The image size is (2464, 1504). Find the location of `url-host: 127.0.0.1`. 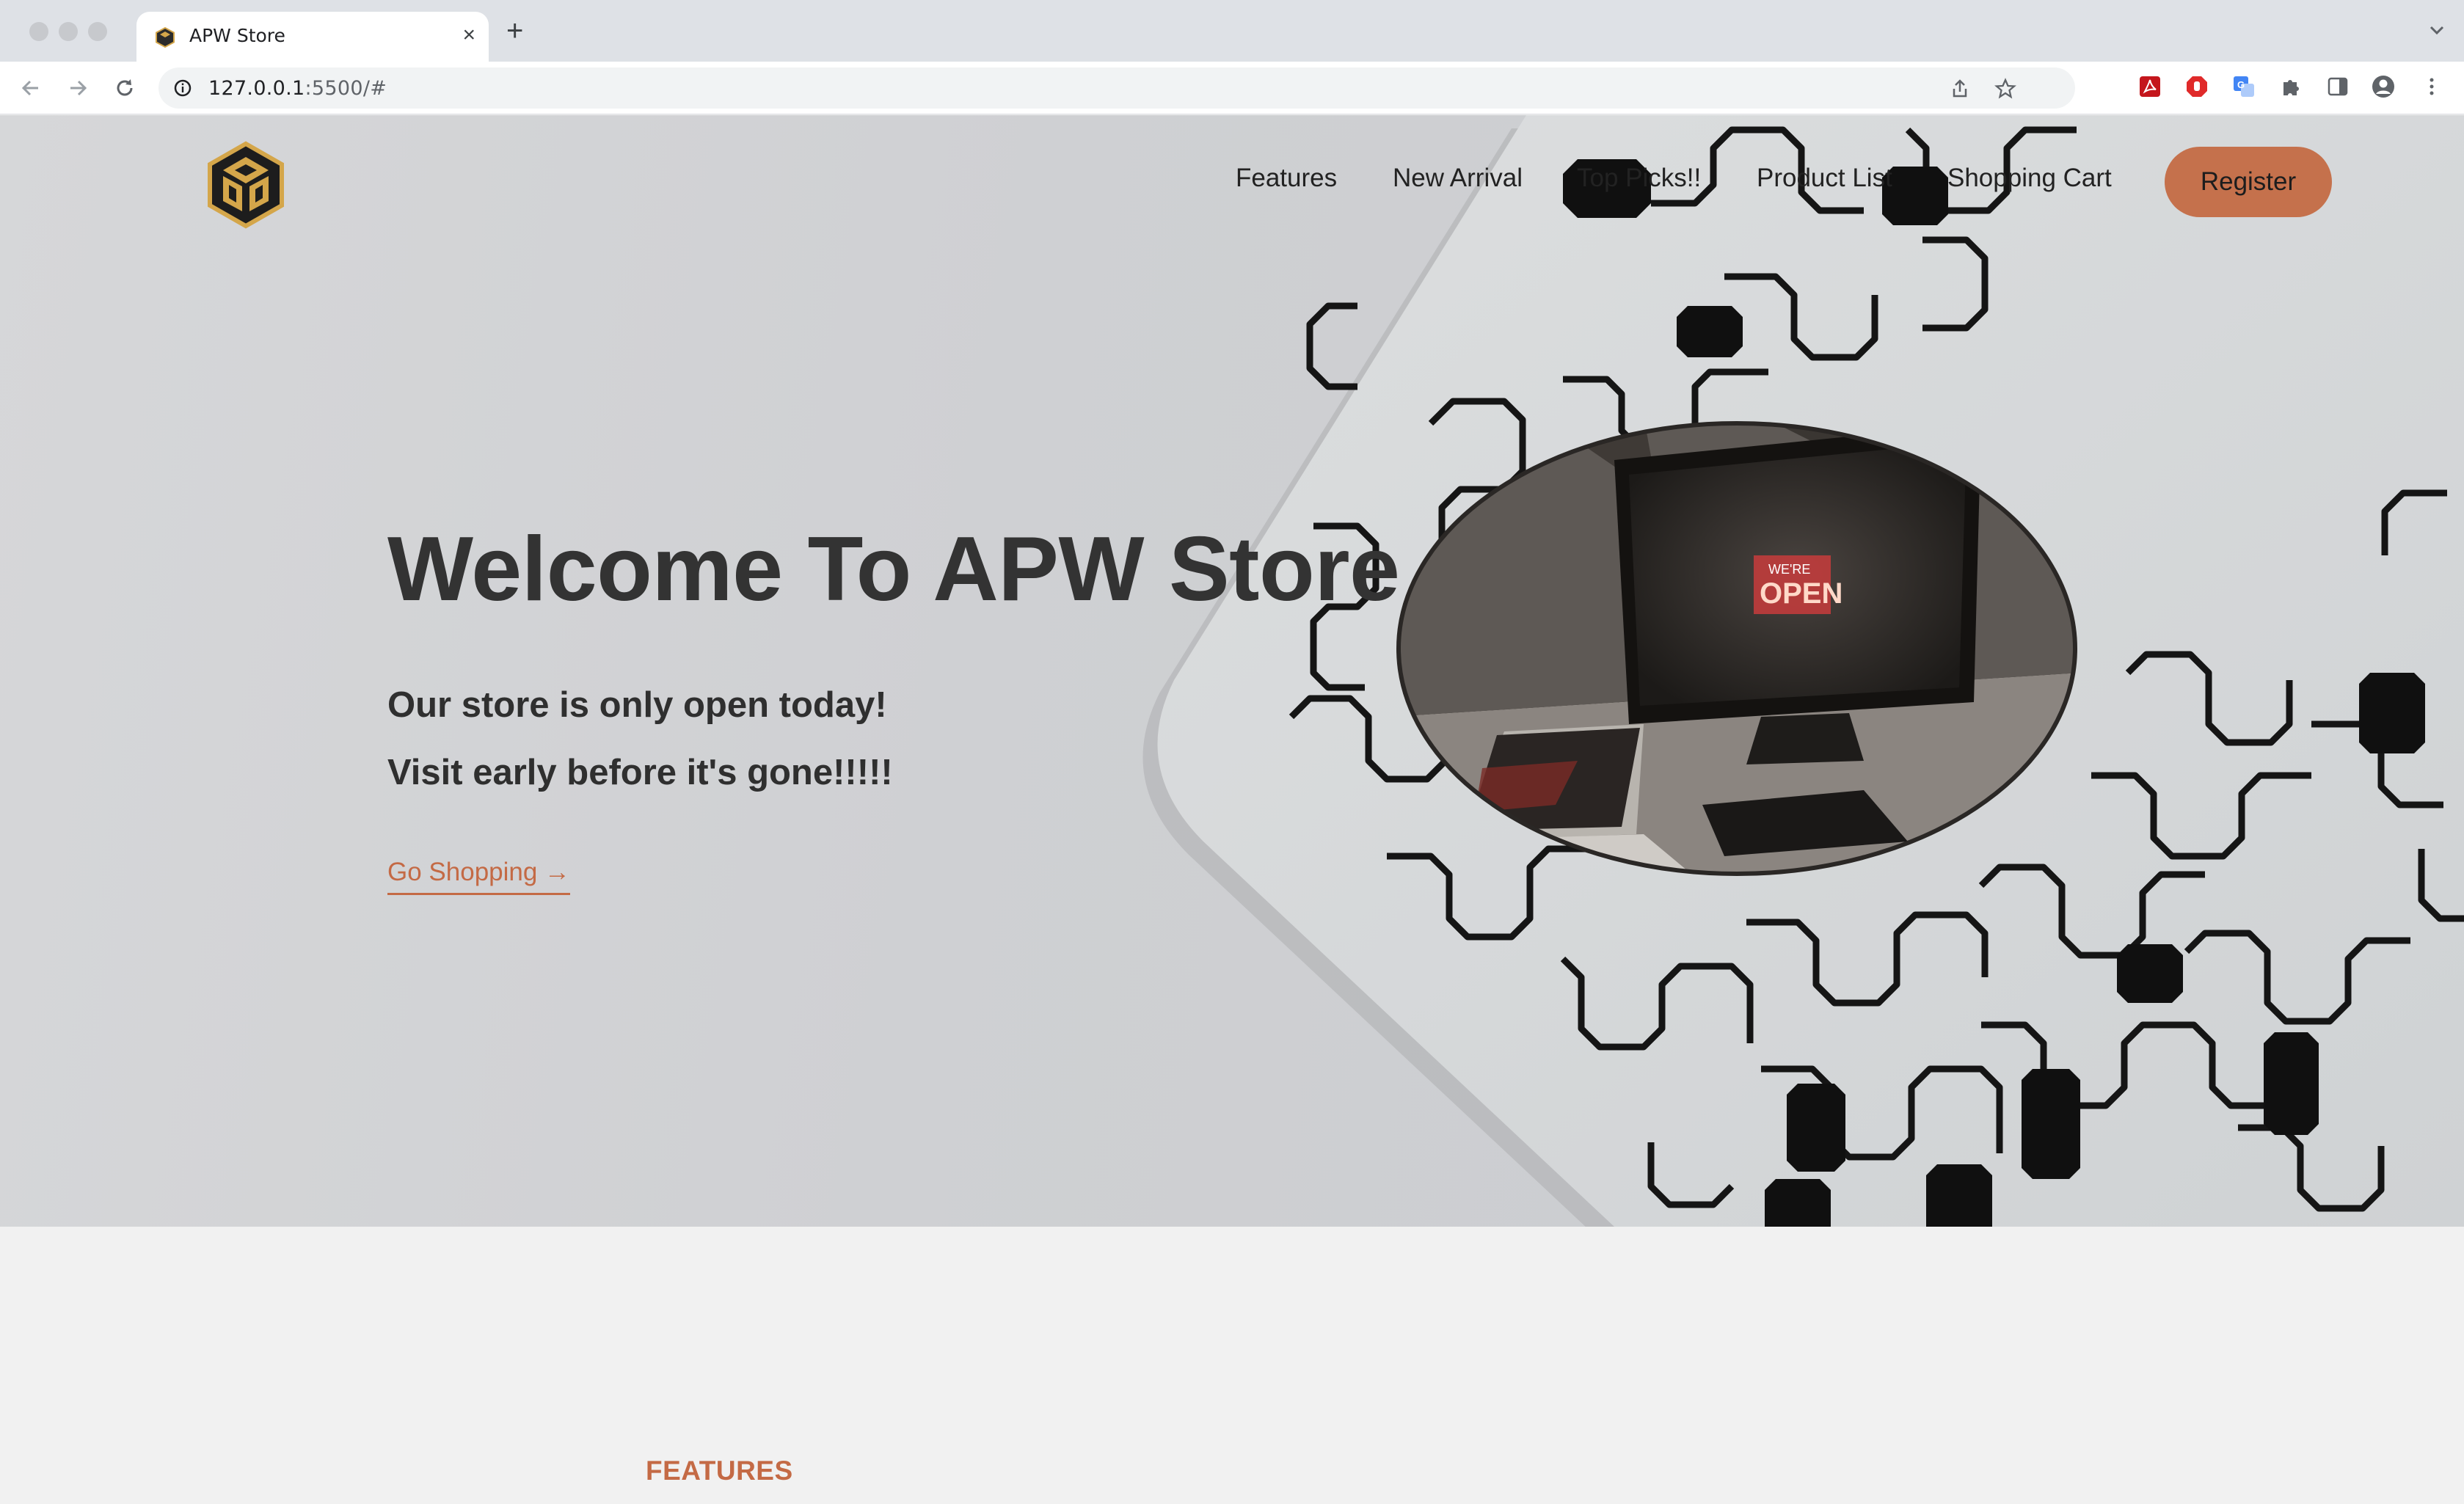

url-host: 127.0.0.1 is located at coordinates (256, 88).